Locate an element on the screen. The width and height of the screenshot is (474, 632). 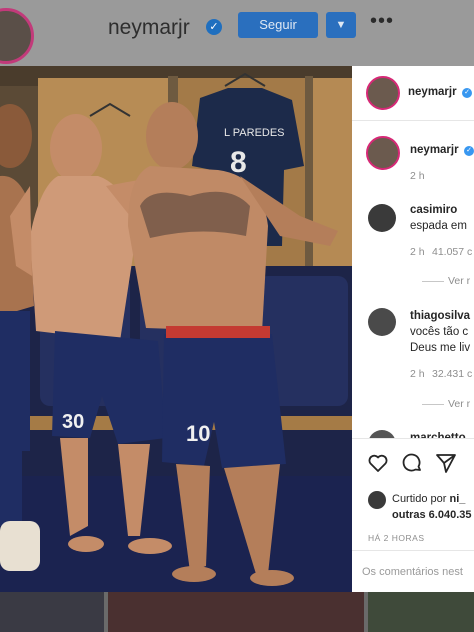
caption-timestamp: 2 h is located at coordinates (417, 176).